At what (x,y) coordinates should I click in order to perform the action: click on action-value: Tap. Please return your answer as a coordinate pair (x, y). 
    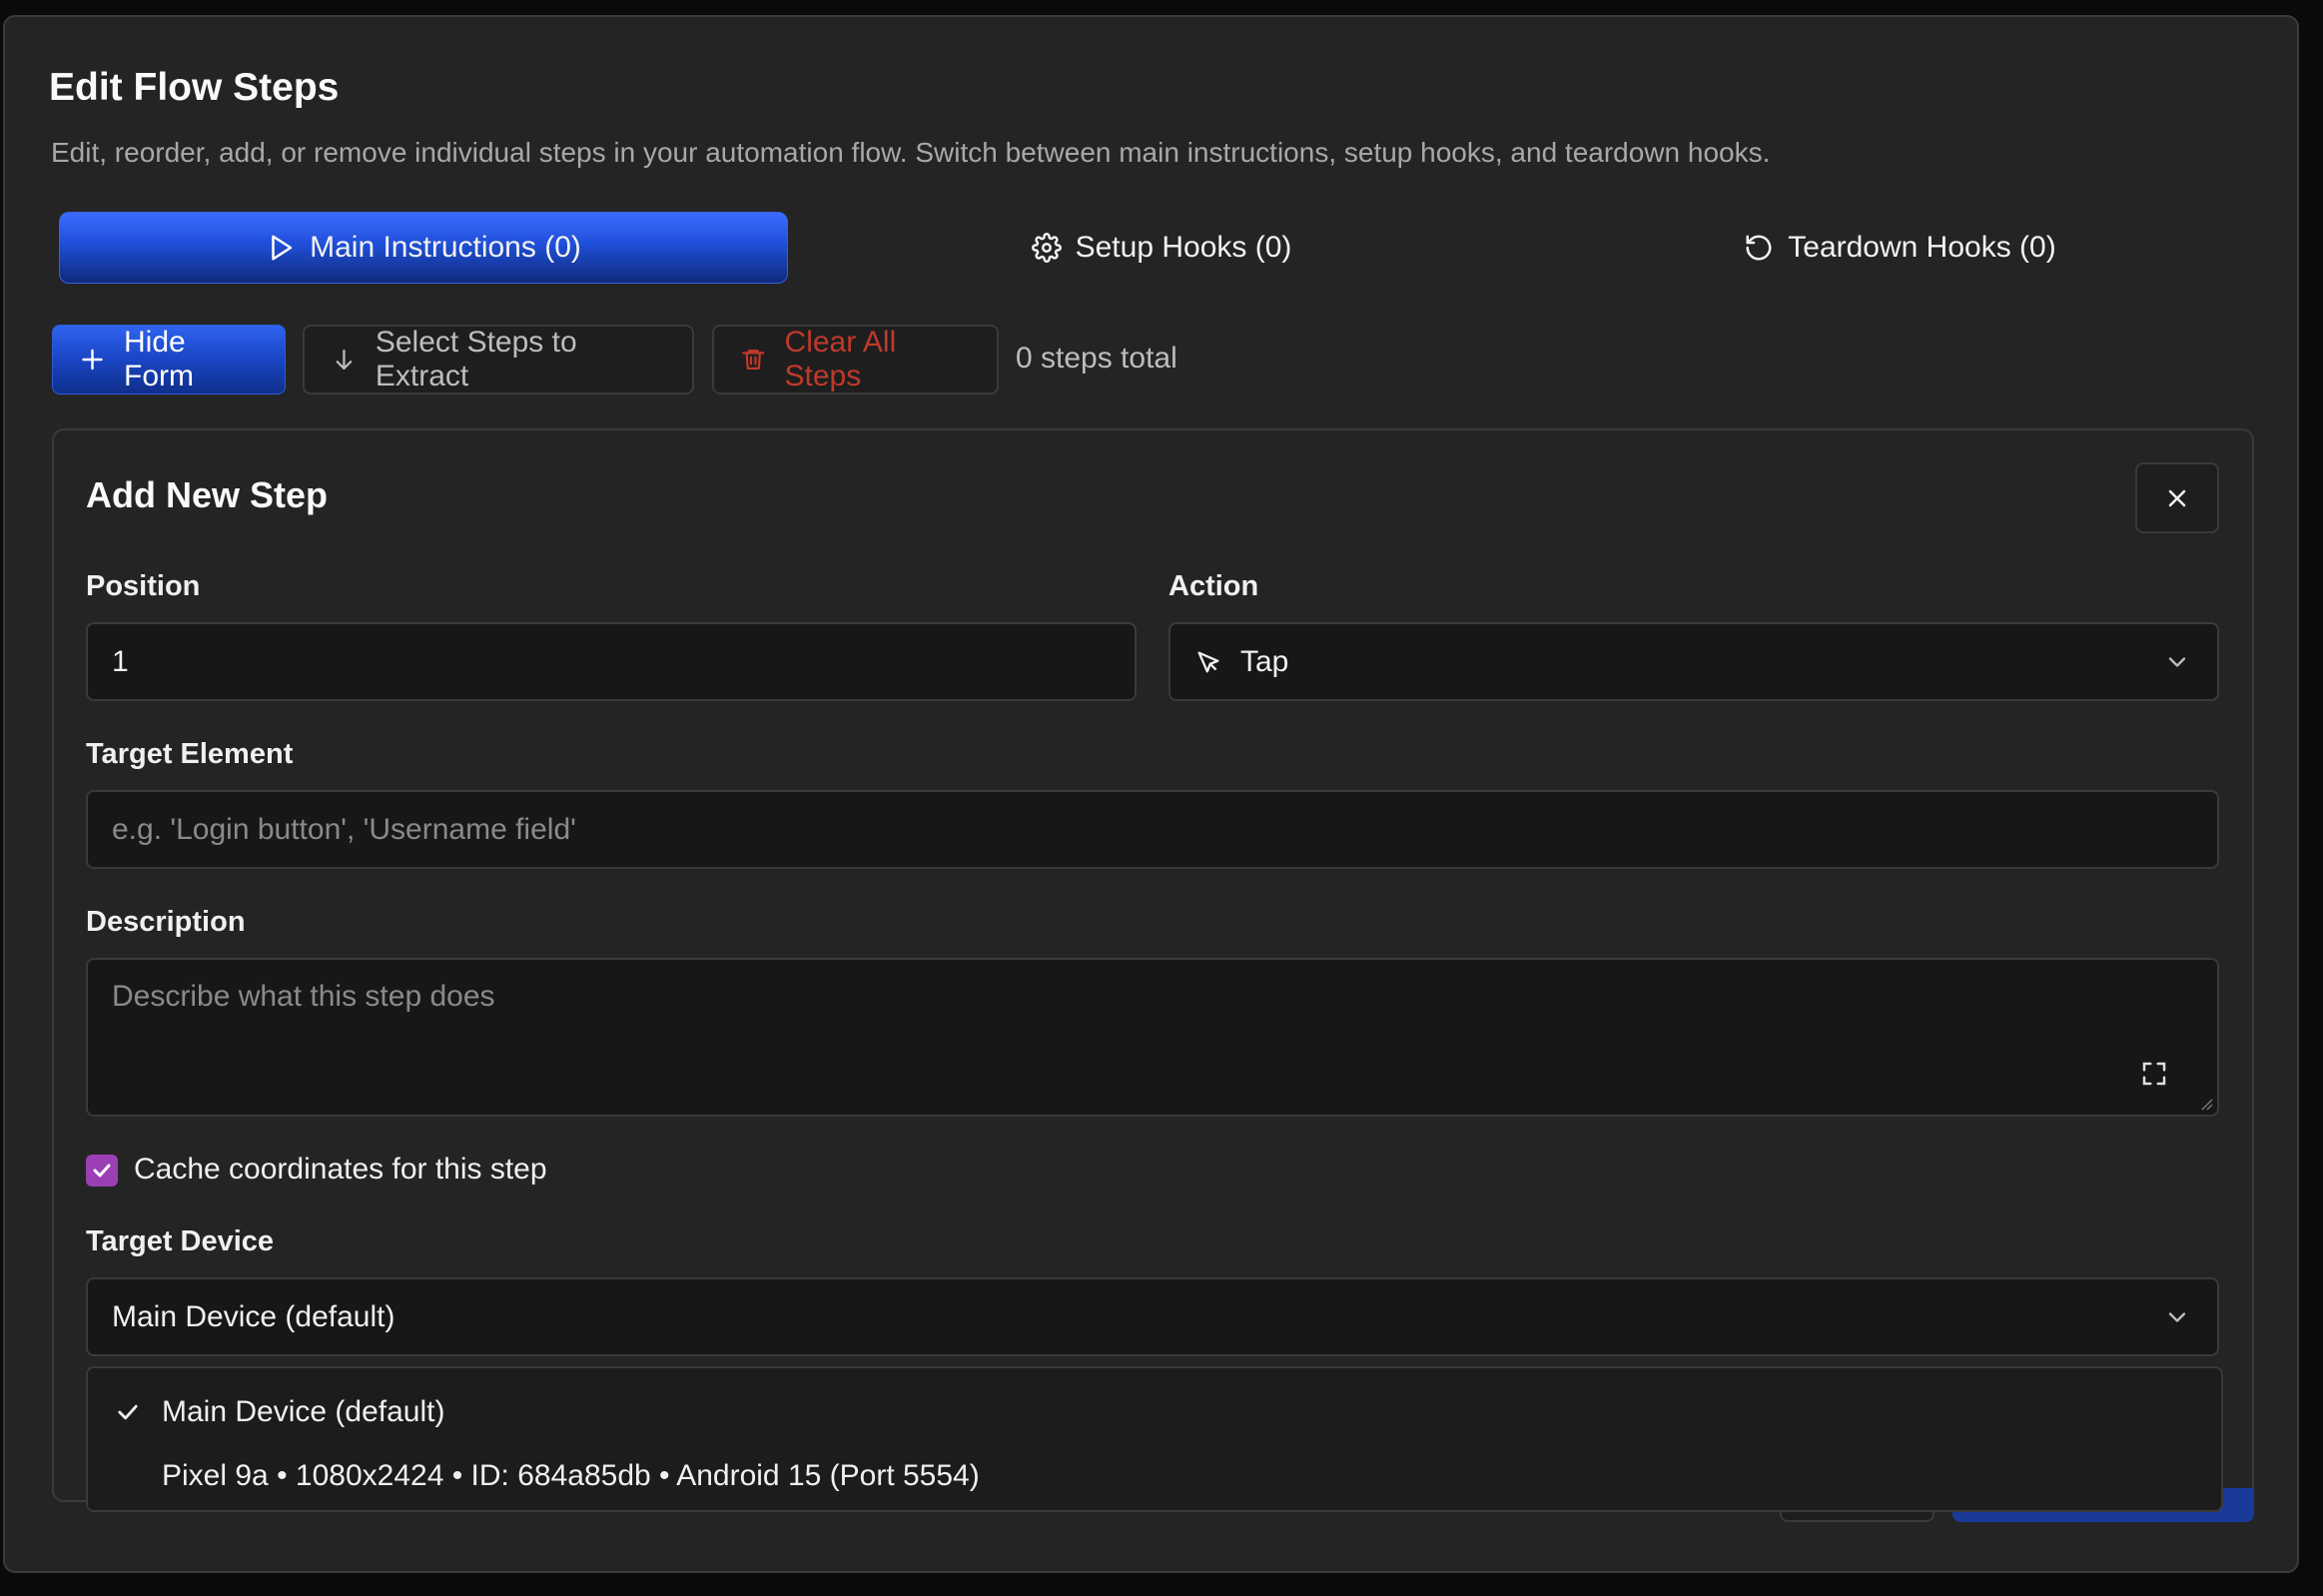
    Looking at the image, I should click on (1264, 661).